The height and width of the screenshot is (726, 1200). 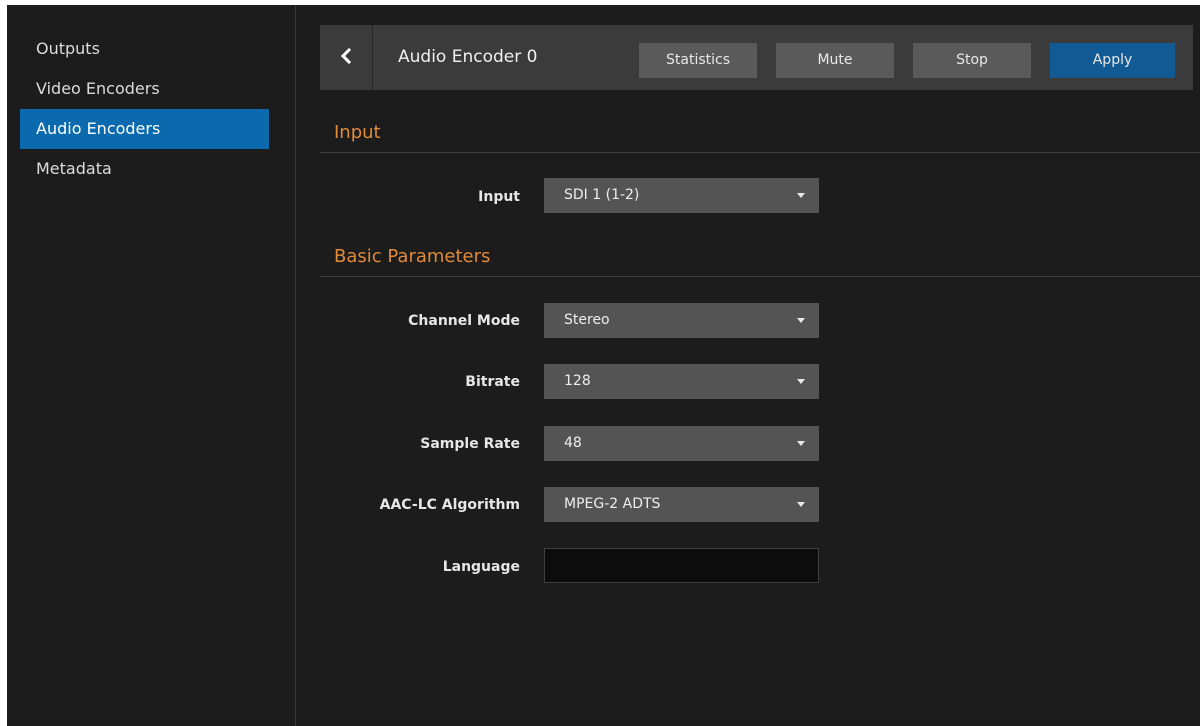 I want to click on channel-mode-label: Channel Mode, so click(x=464, y=321).